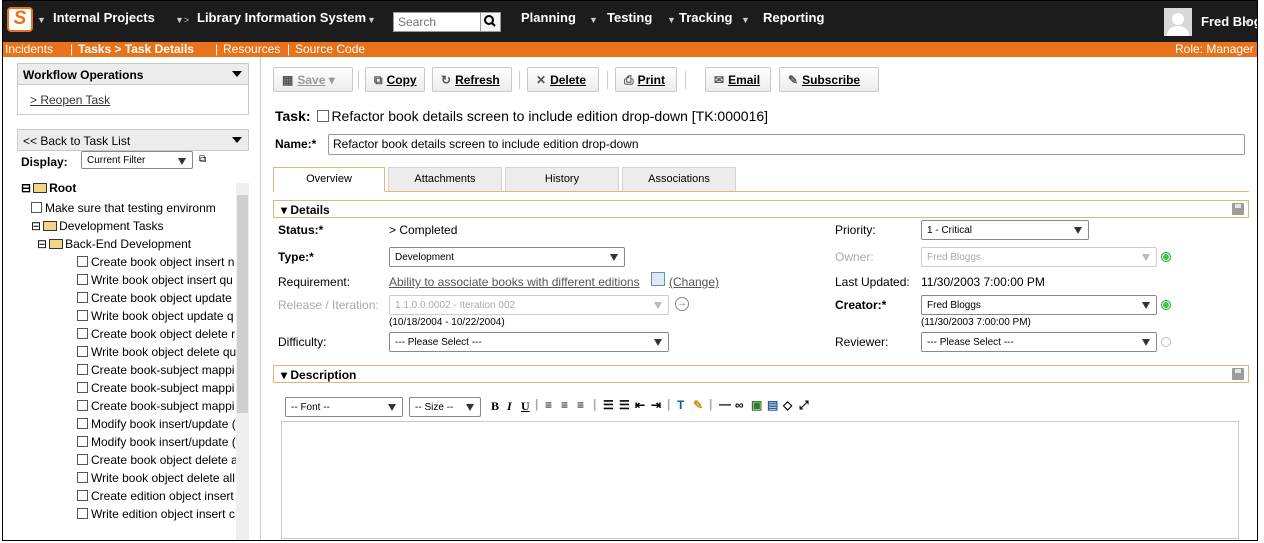  I want to click on fullscreen-icon: ⤢, so click(804, 405).